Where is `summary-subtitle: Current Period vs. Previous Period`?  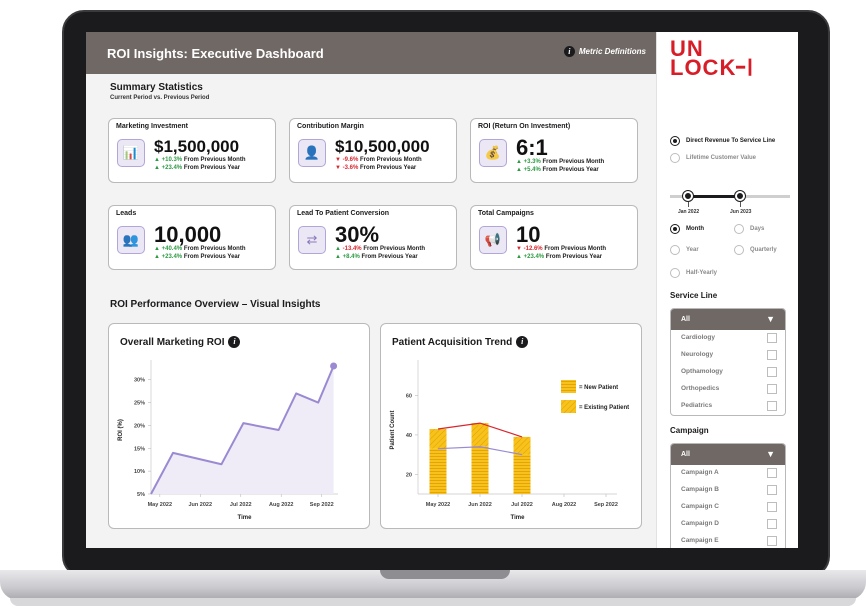
summary-subtitle: Current Period vs. Previous Period is located at coordinates (160, 98).